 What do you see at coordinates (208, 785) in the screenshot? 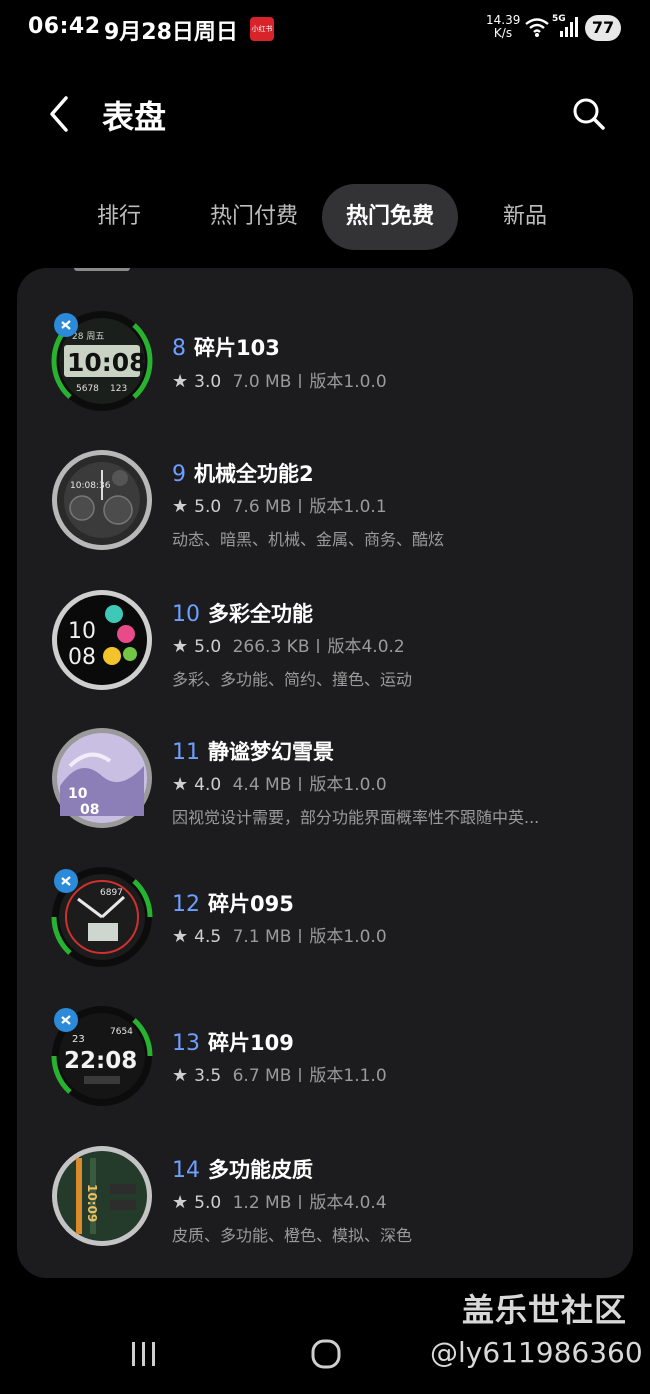
I see `rating: 4.0` at bounding box center [208, 785].